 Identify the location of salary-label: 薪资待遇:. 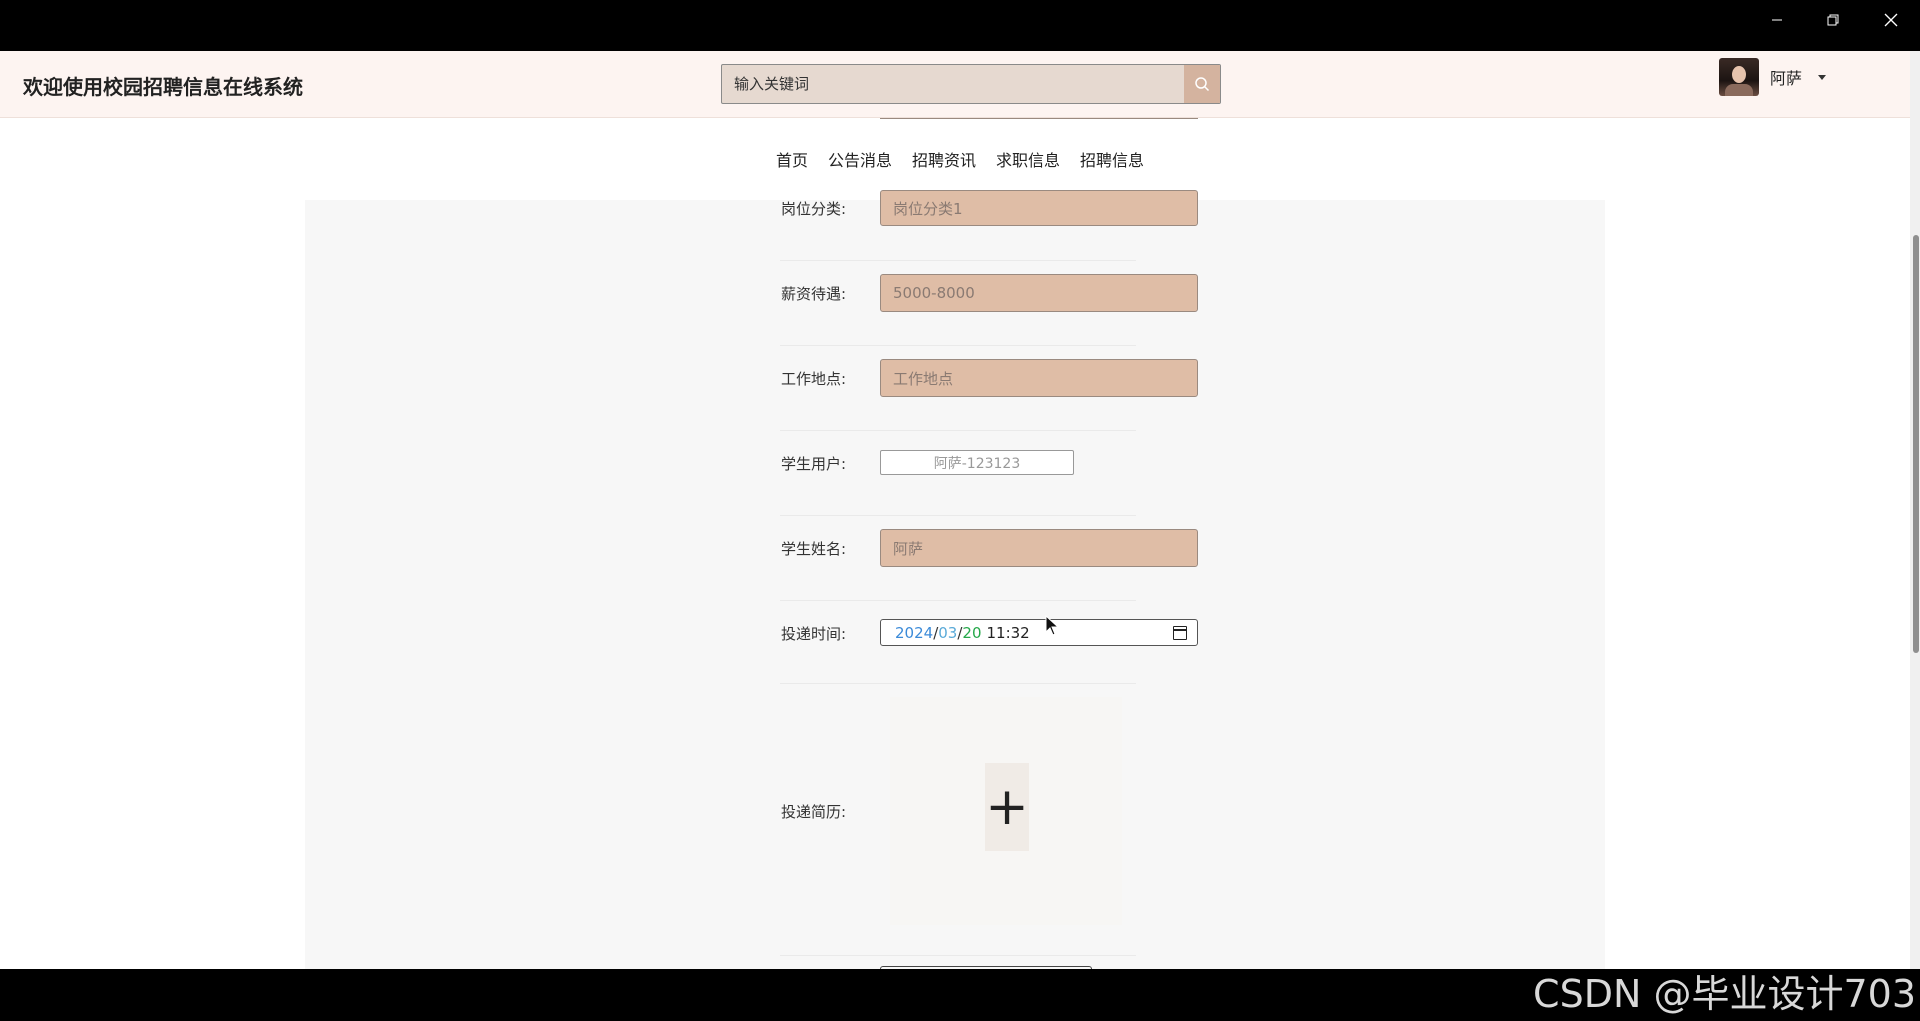
(814, 294).